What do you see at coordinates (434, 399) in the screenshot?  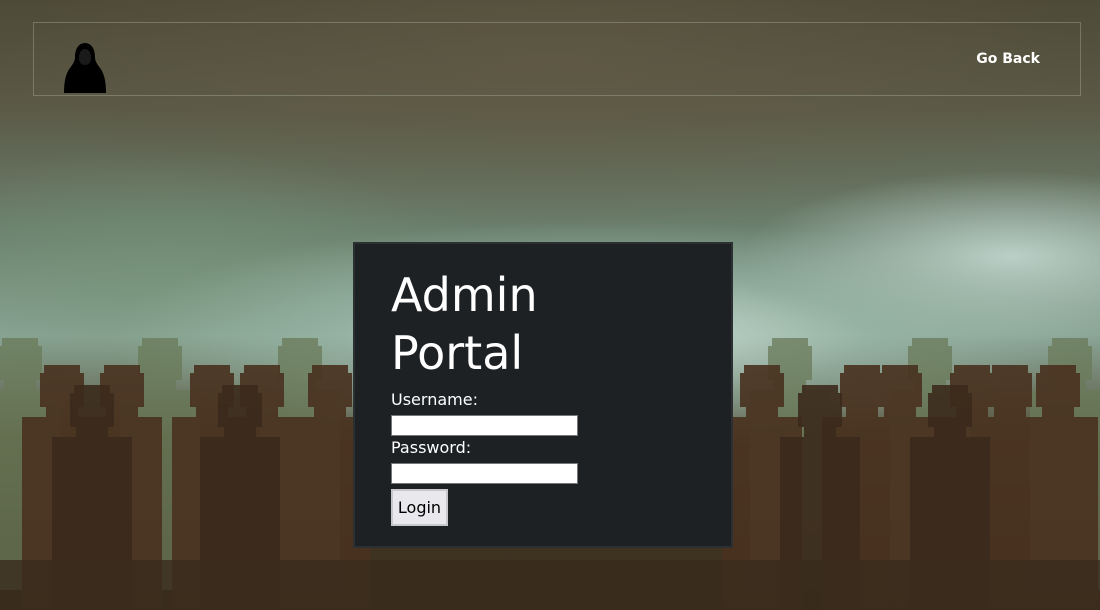 I see `username-label: Username:` at bounding box center [434, 399].